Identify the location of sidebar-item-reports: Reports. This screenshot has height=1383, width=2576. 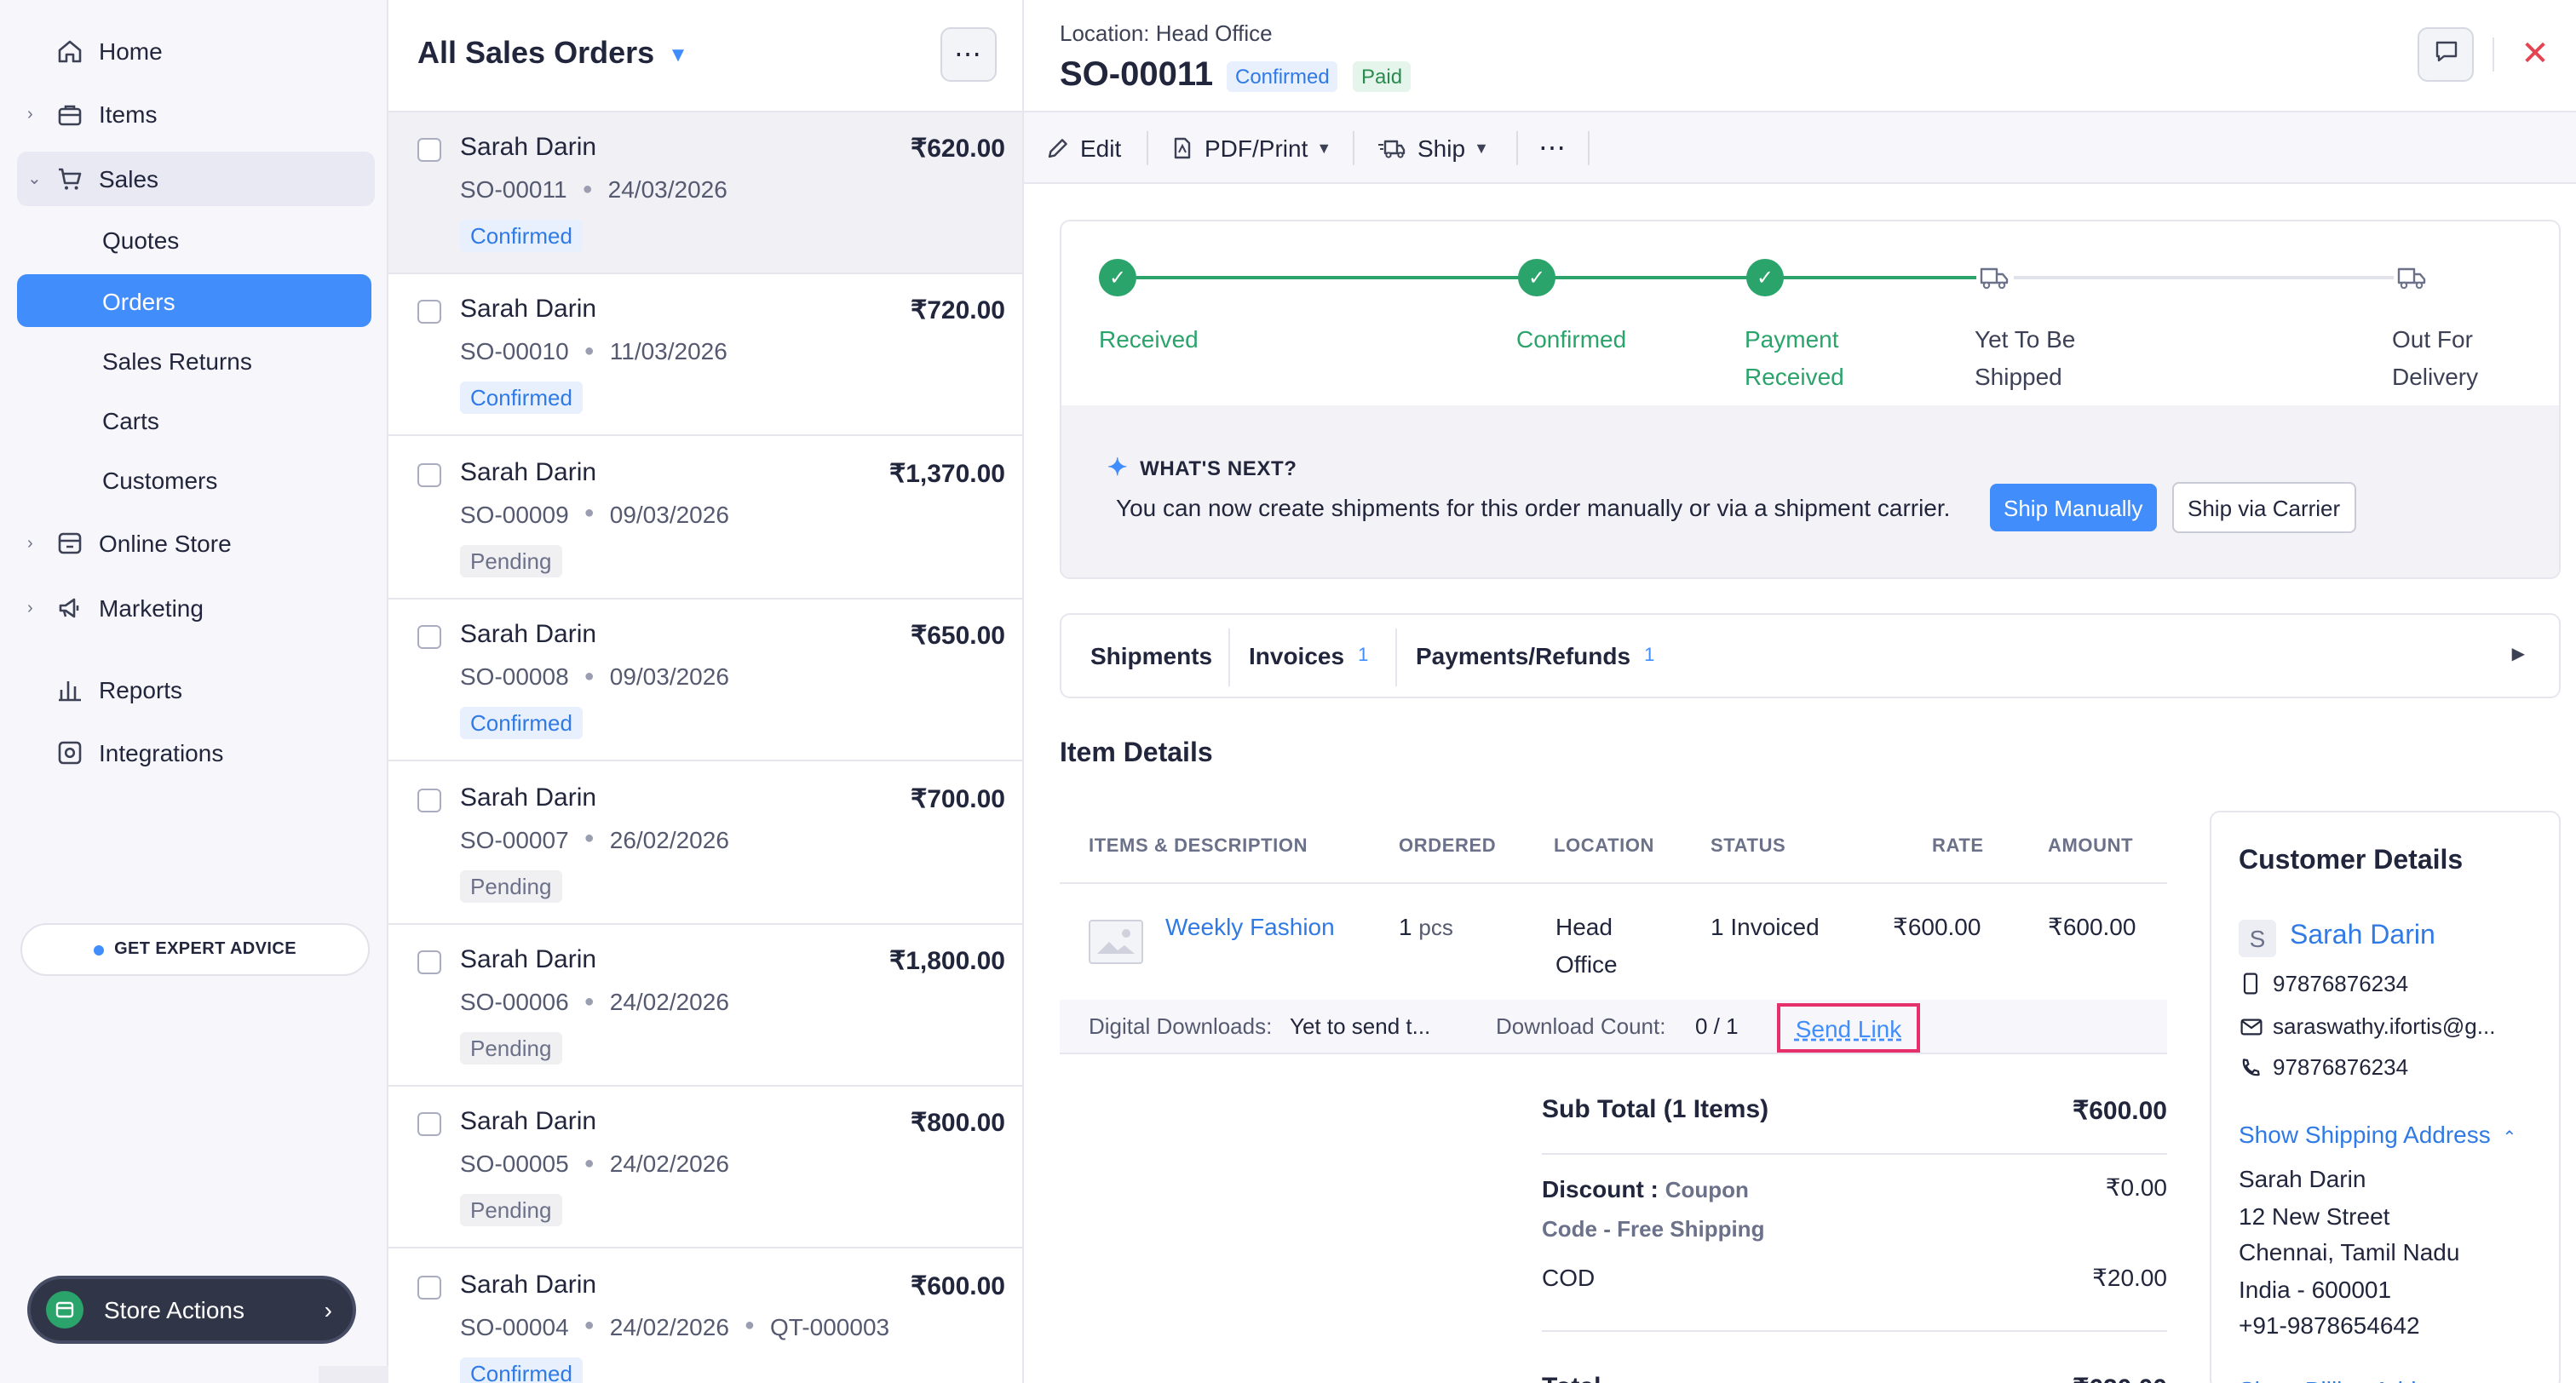
(196, 690).